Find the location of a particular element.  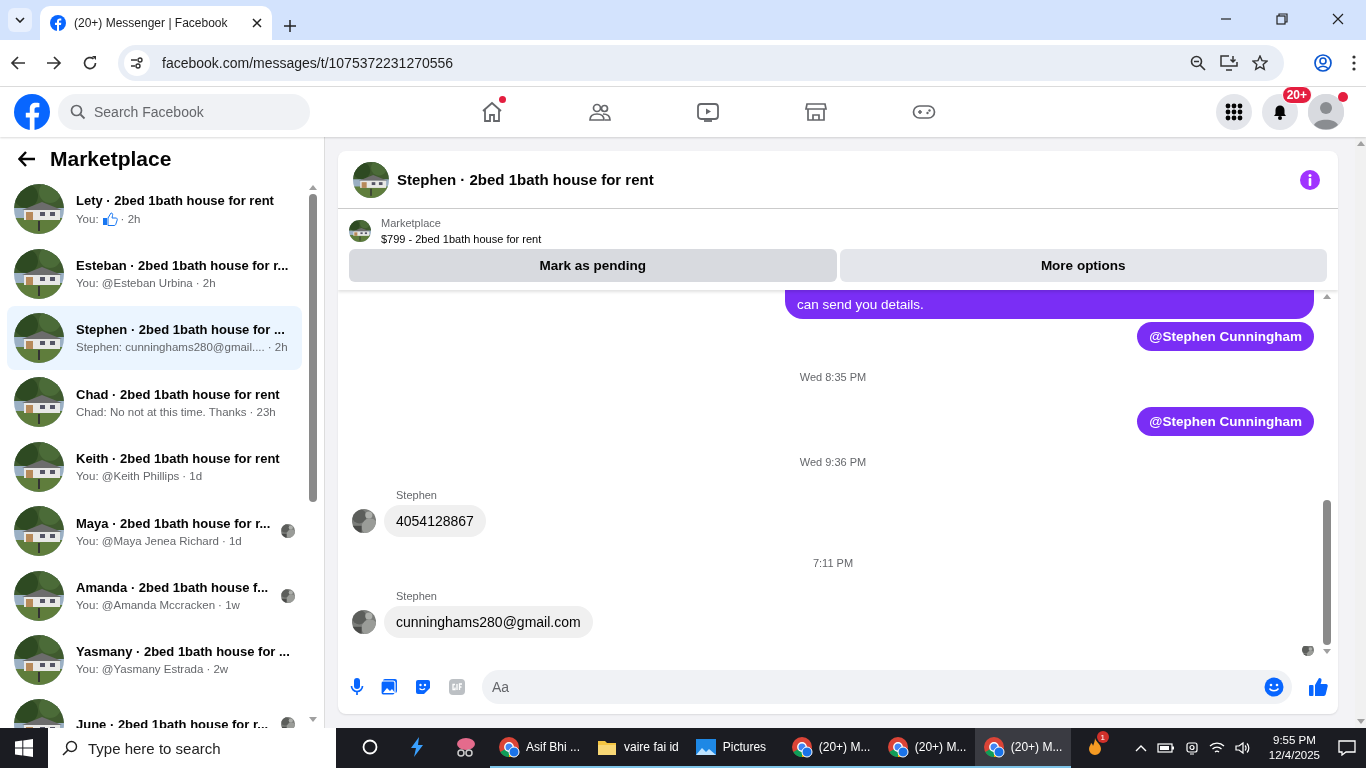

browser-tab: (20+) Messenger | Facebook is located at coordinates (156, 23).